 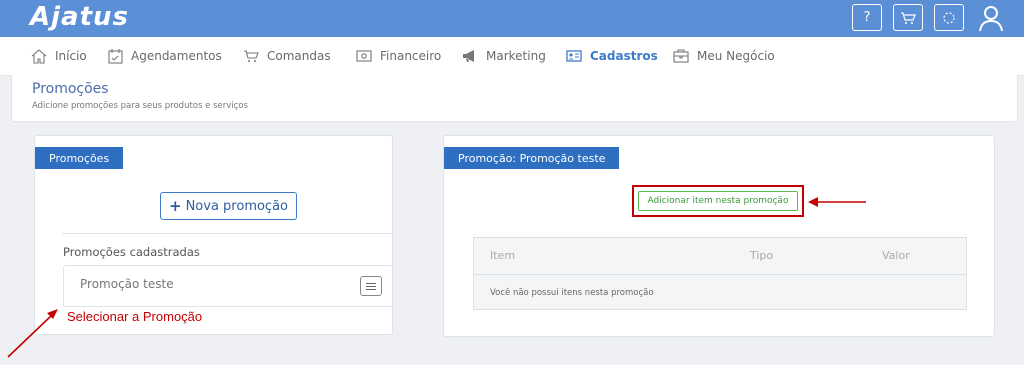 I want to click on add-item-button: Adicionar item nesta promoção, so click(x=718, y=201).